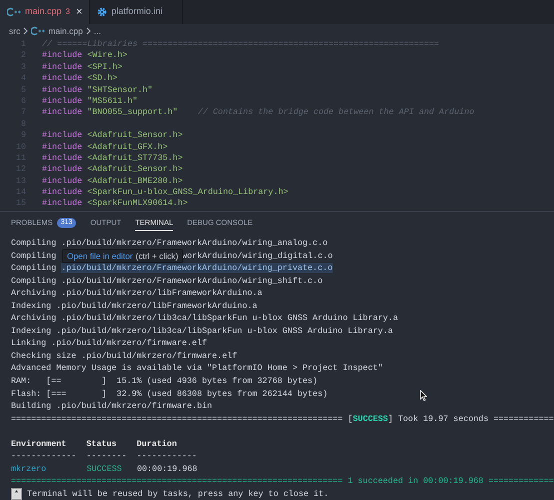  What do you see at coordinates (65, 31) in the screenshot?
I see `breadcrumb-item: main.cpp` at bounding box center [65, 31].